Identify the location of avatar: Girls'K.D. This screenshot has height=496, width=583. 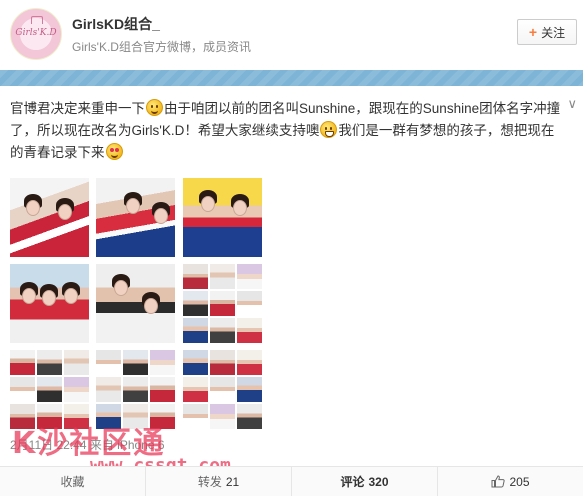
(36, 34).